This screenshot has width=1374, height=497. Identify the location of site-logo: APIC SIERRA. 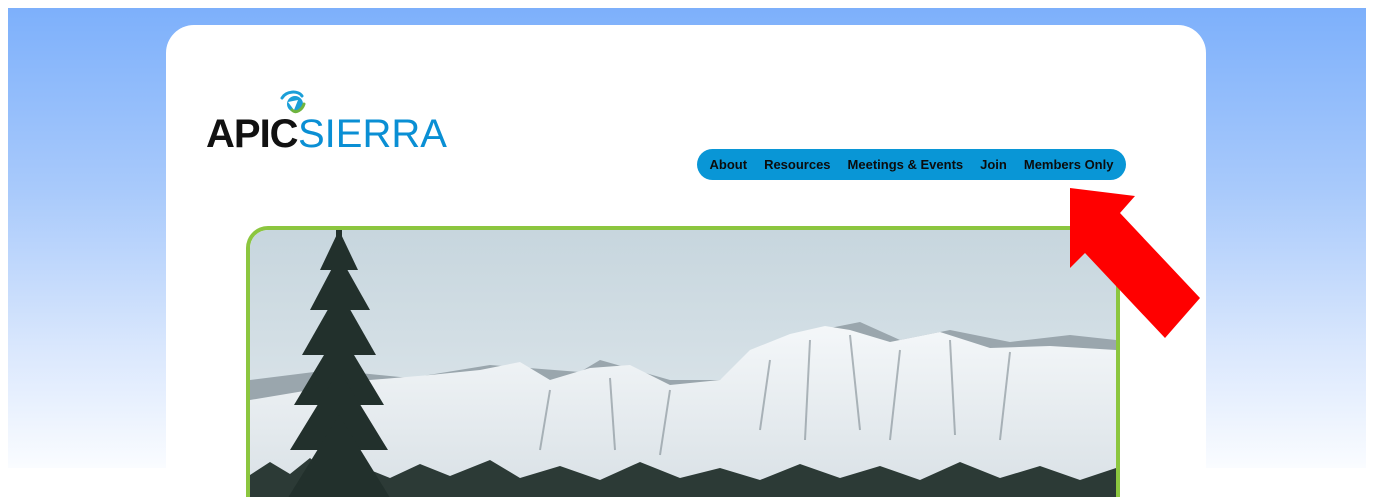
(331, 123).